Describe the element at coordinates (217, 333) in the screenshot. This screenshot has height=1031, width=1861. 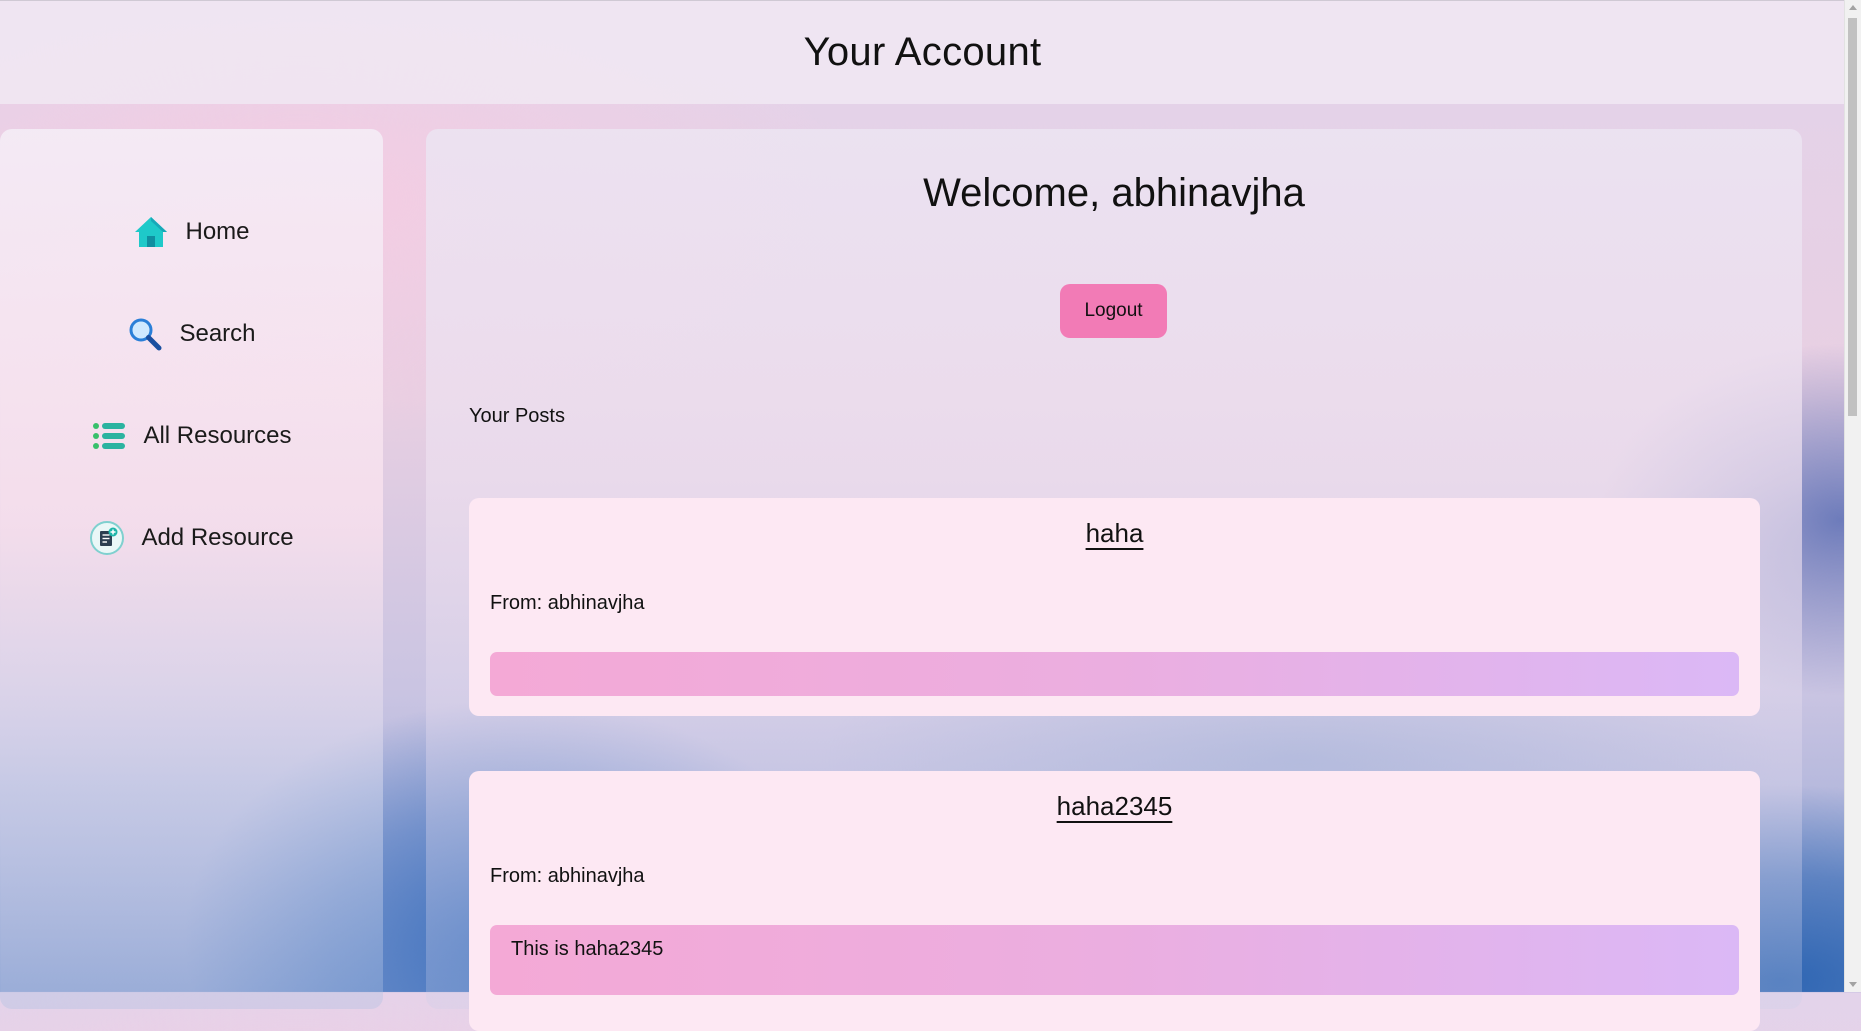
I see `sidebar-item-label: Search` at that location.